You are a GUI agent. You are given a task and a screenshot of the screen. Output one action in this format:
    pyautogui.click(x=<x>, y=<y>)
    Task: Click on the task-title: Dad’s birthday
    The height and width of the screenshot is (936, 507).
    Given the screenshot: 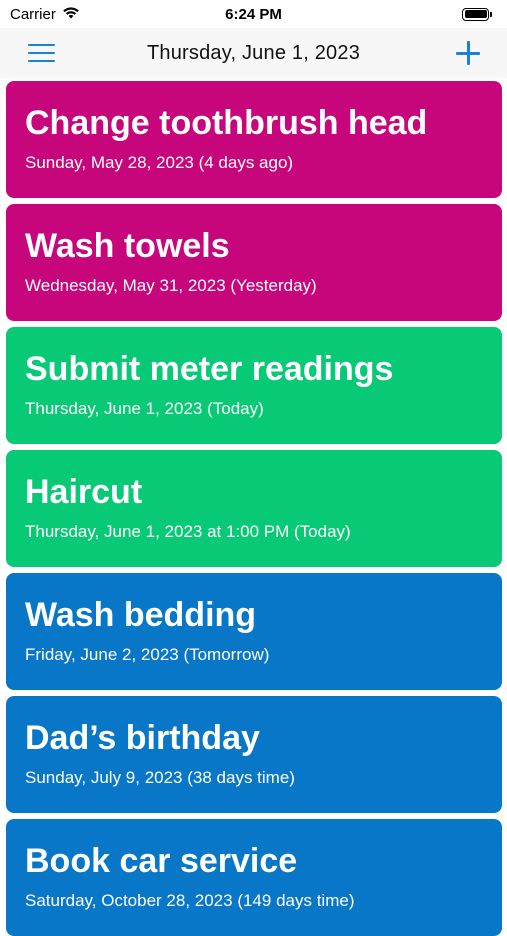 What is the action you would take?
    pyautogui.click(x=142, y=738)
    